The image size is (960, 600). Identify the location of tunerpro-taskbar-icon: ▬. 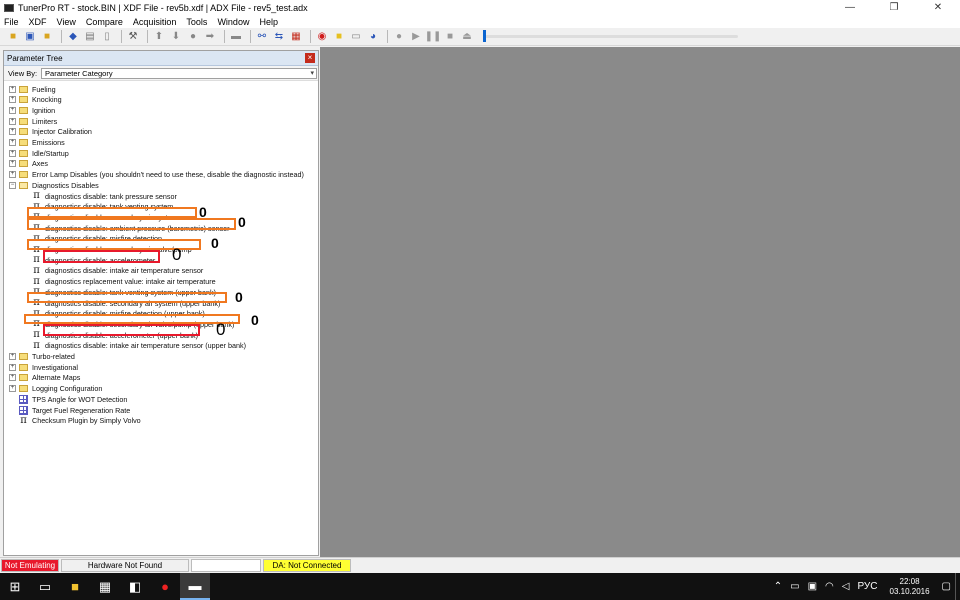
(195, 586).